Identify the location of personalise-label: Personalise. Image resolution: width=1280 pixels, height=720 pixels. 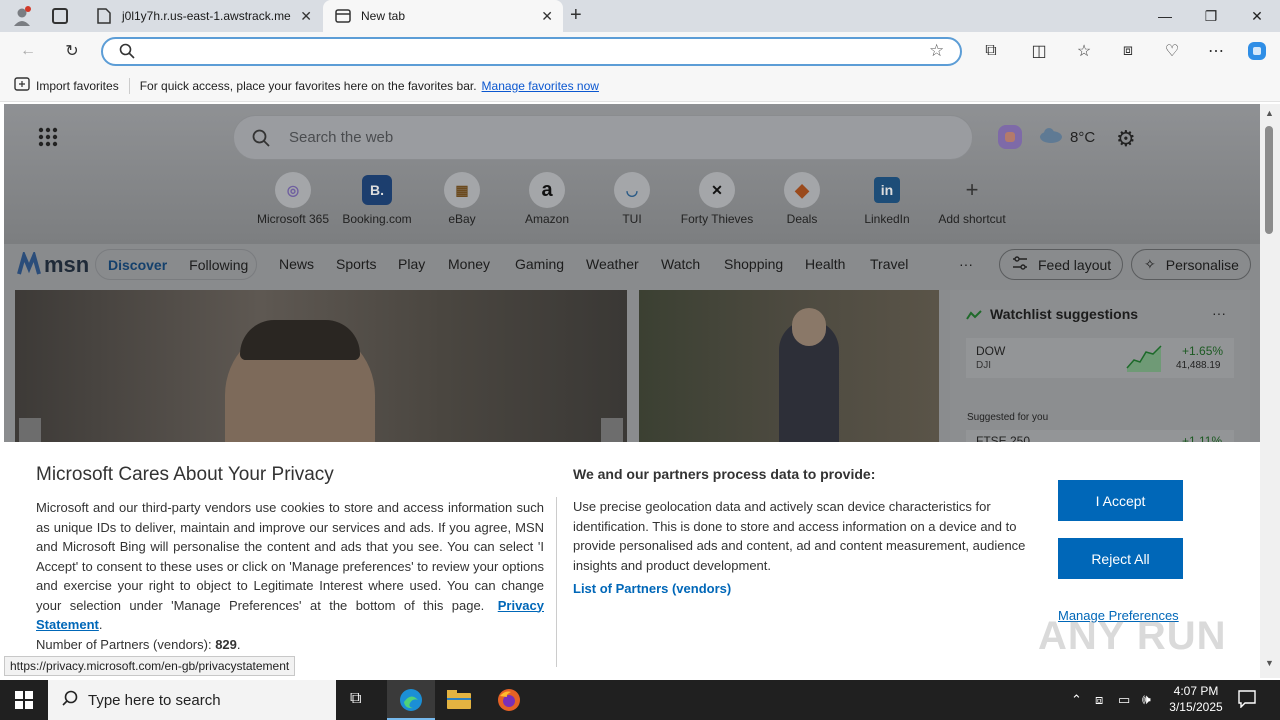
(1202, 264).